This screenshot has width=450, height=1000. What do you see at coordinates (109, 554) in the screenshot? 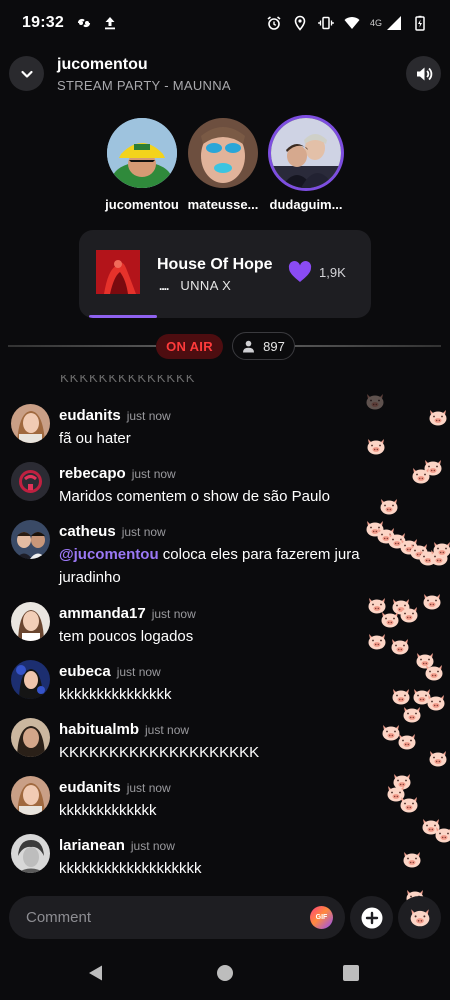
I see `mention-link: @jucomentou` at bounding box center [109, 554].